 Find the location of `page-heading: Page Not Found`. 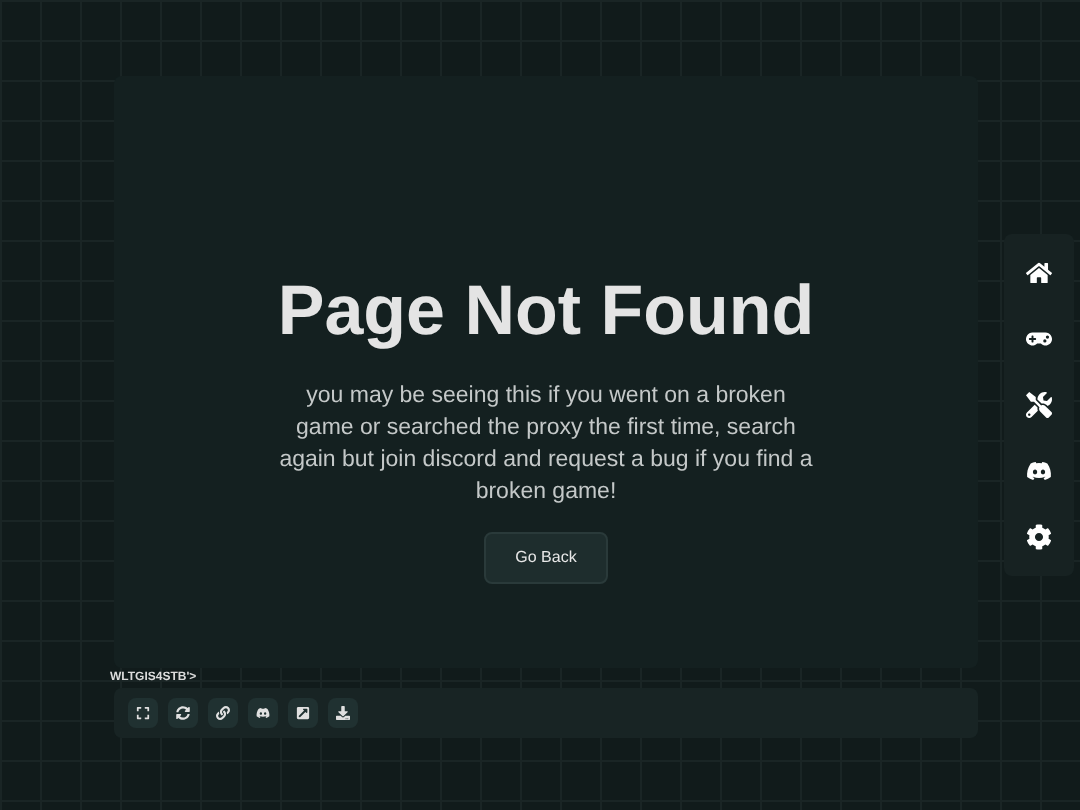

page-heading: Page Not Found is located at coordinates (546, 312).